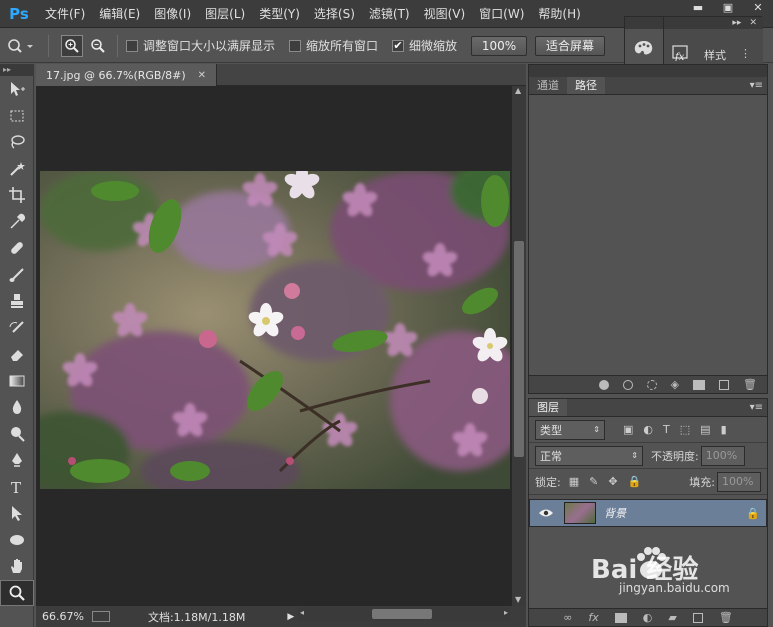  I want to click on menu-type: 类型(Y), so click(279, 14).